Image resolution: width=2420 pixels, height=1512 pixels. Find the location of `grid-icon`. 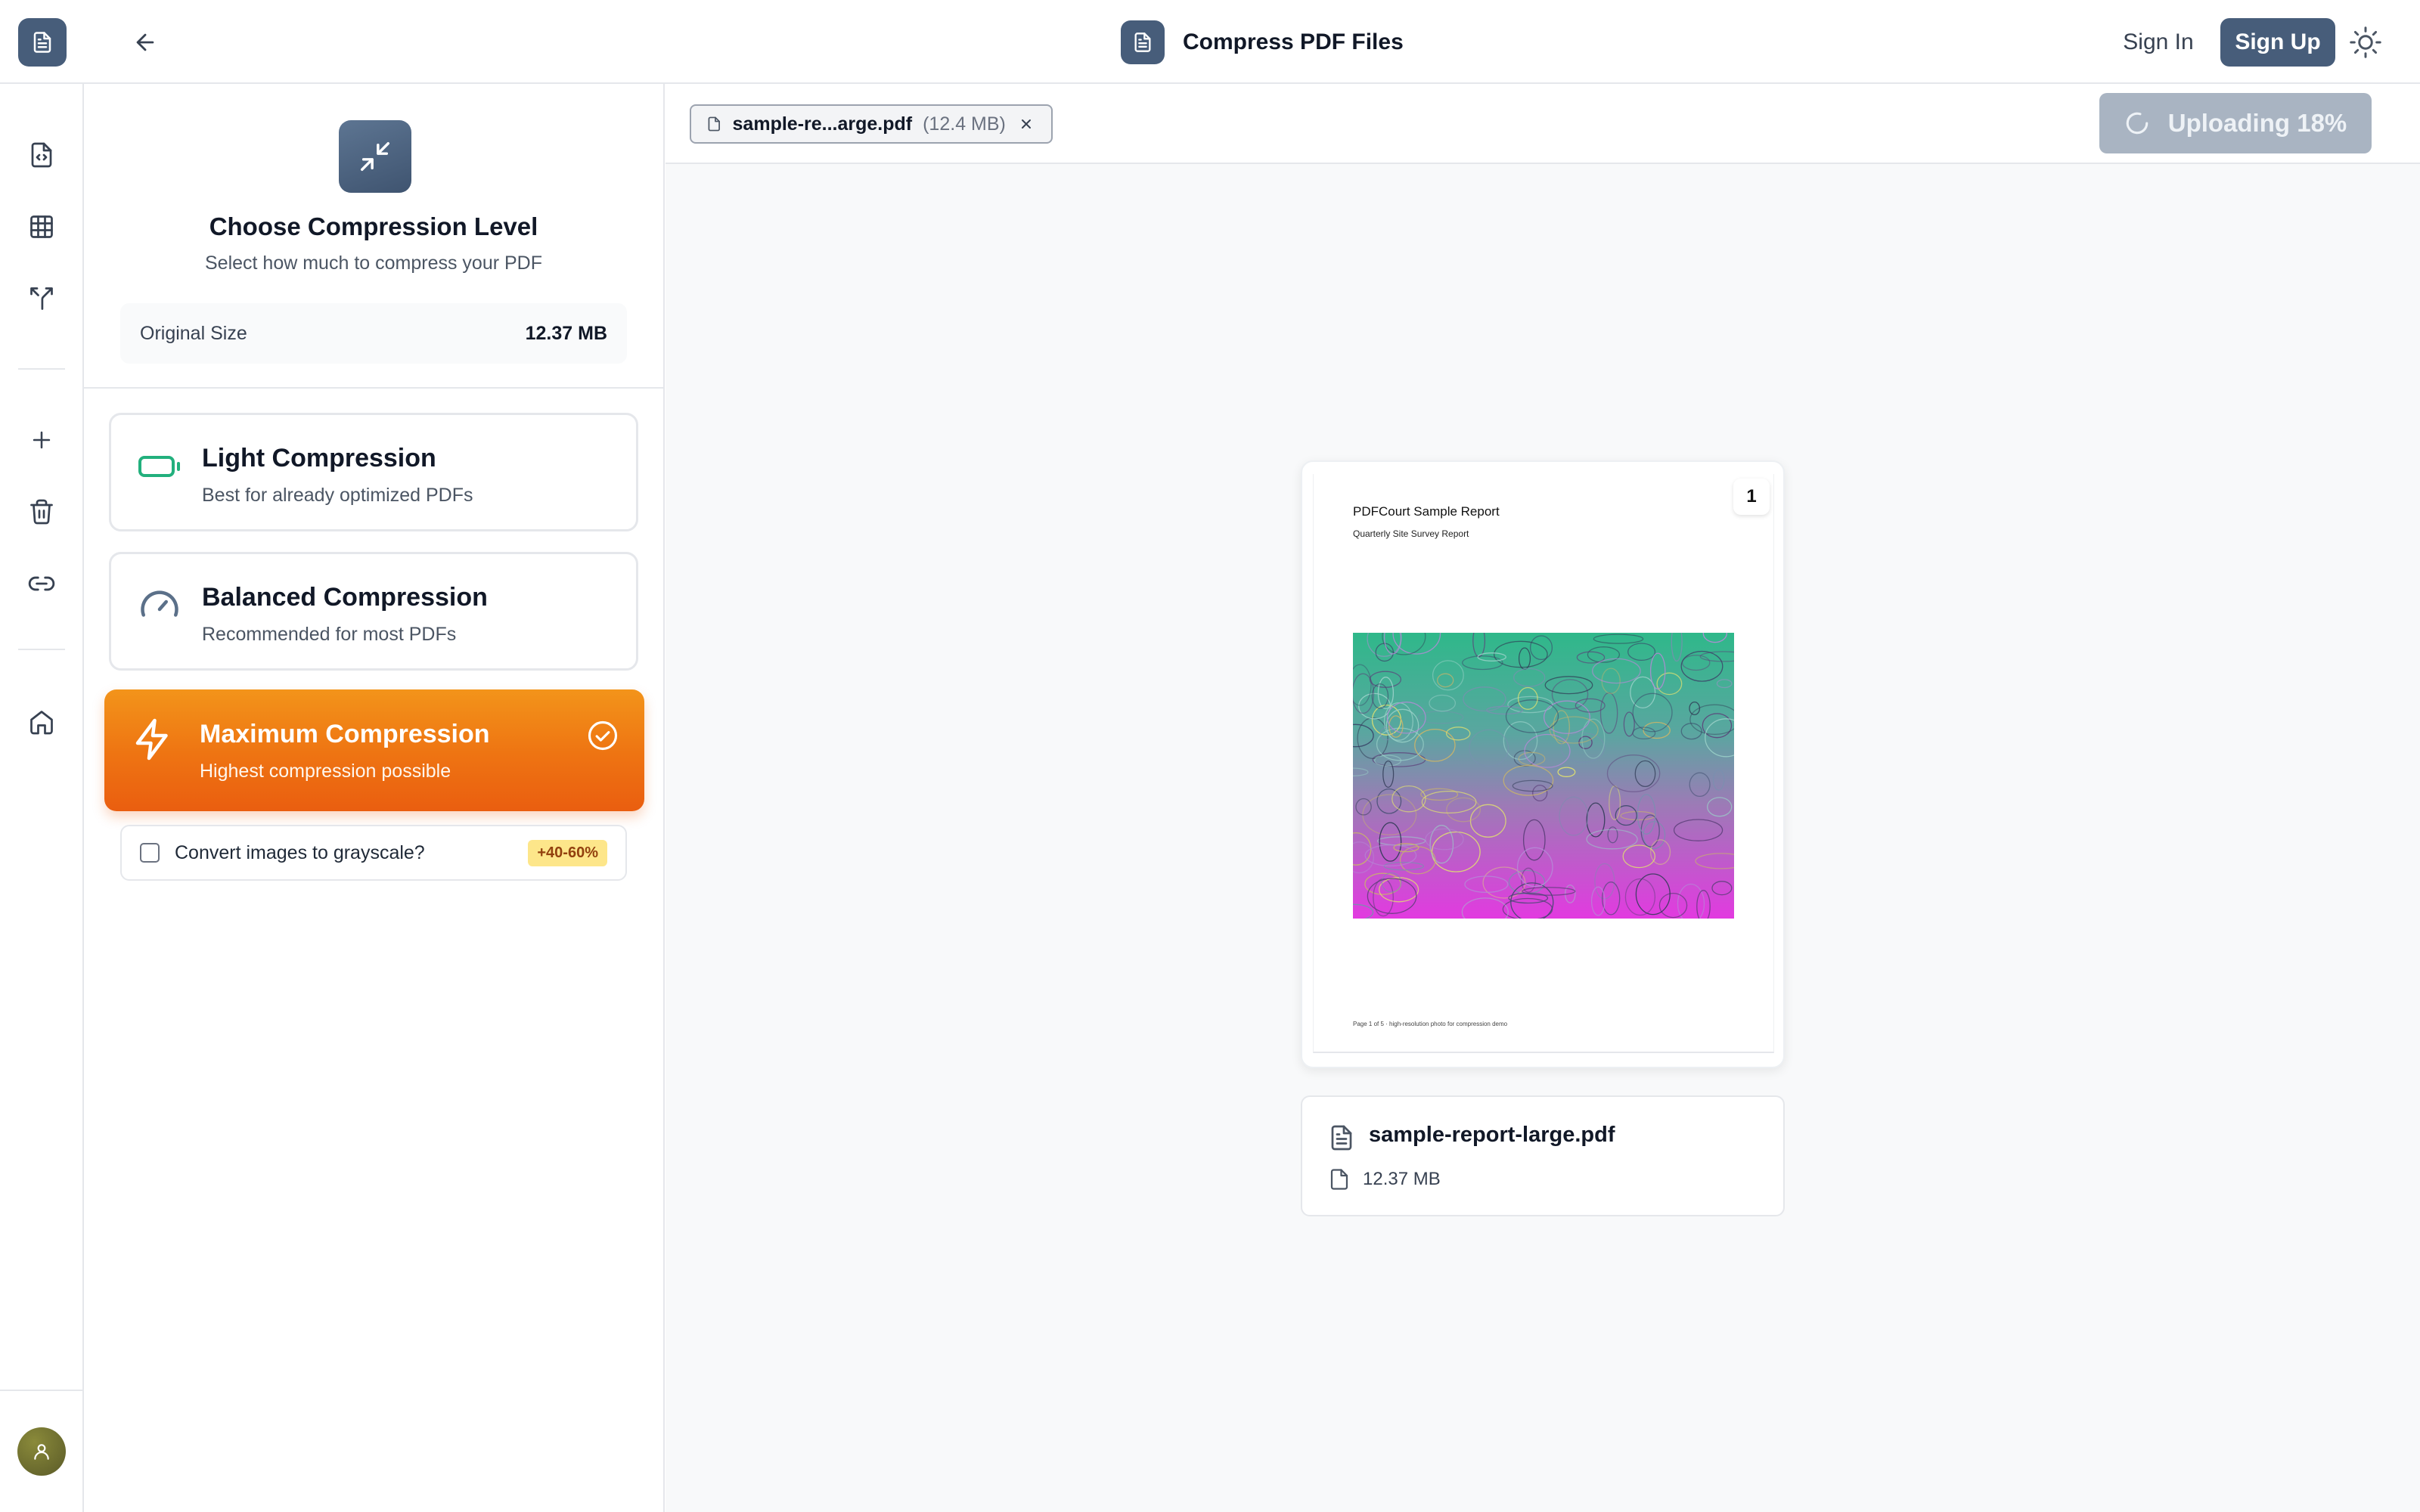

grid-icon is located at coordinates (41, 227).